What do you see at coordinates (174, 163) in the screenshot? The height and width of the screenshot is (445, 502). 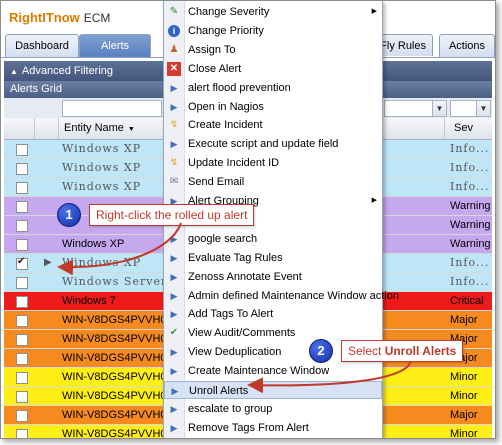 I see `lightning-icon: ↯` at bounding box center [174, 163].